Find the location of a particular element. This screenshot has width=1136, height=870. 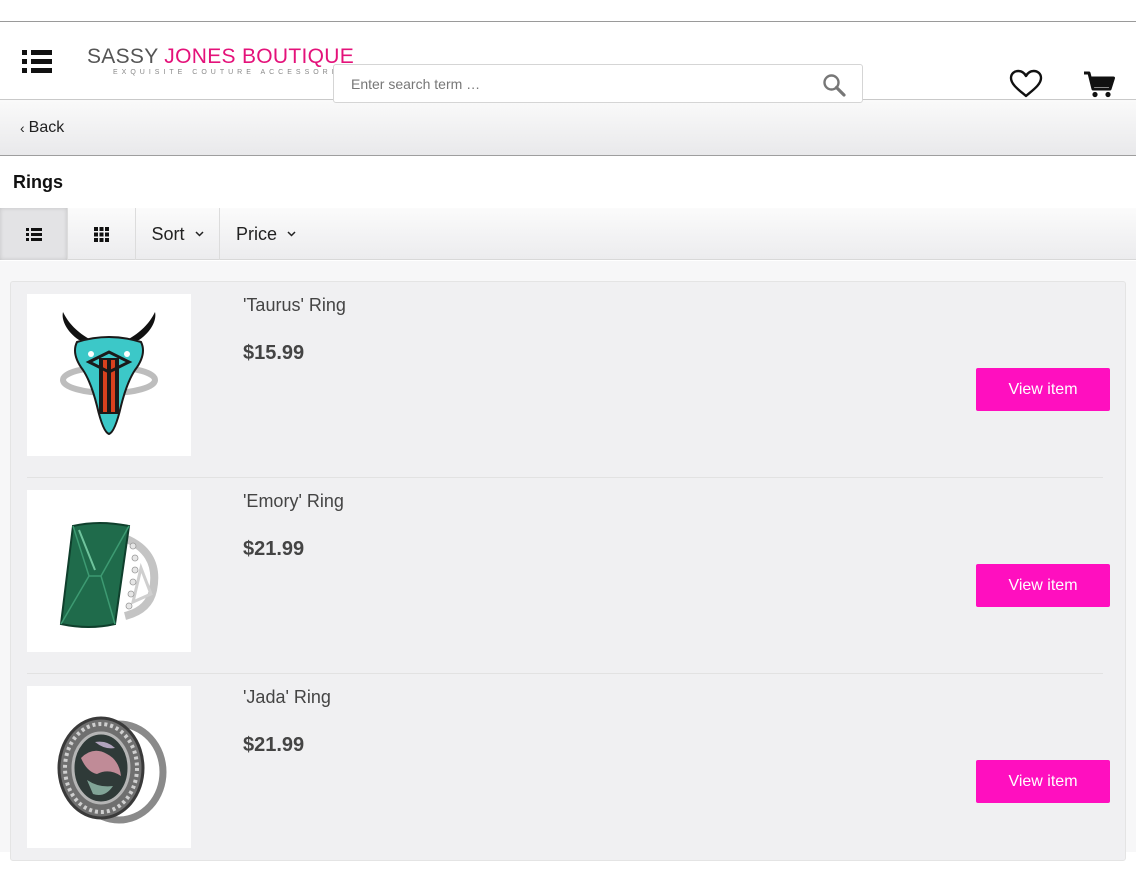

list-icon is located at coordinates (33, 234).